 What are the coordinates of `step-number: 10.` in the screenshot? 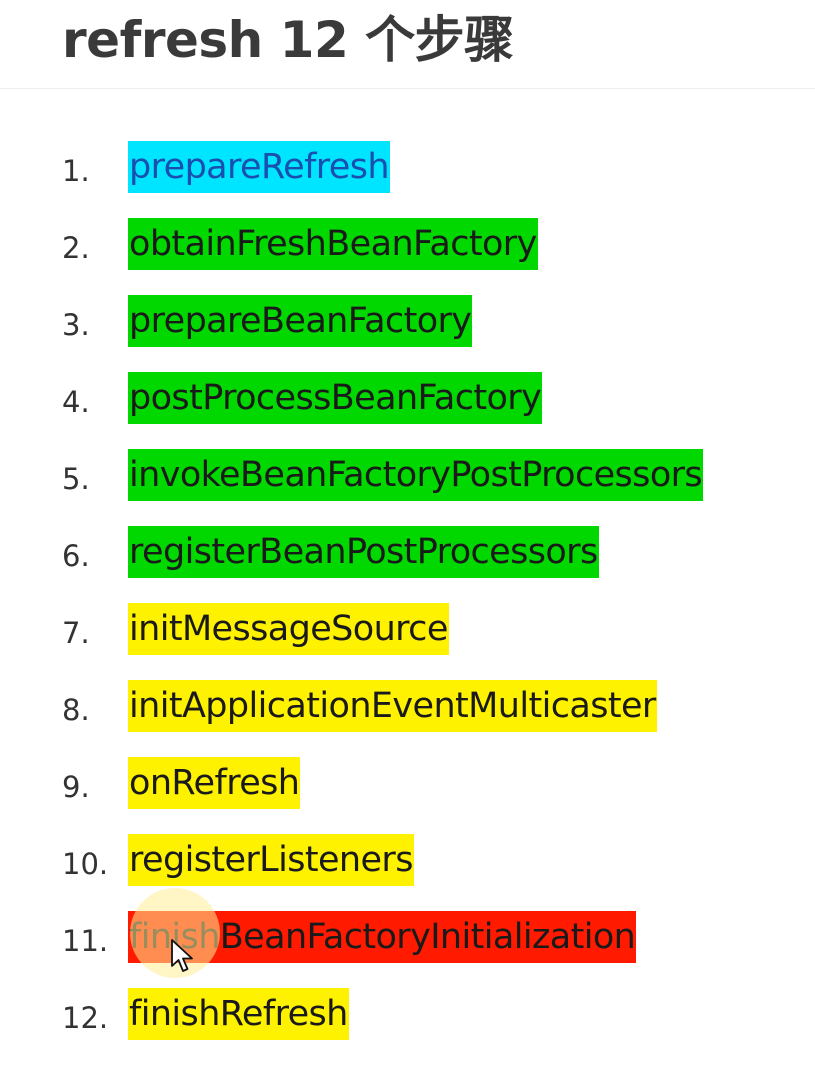 It's located at (85, 864).